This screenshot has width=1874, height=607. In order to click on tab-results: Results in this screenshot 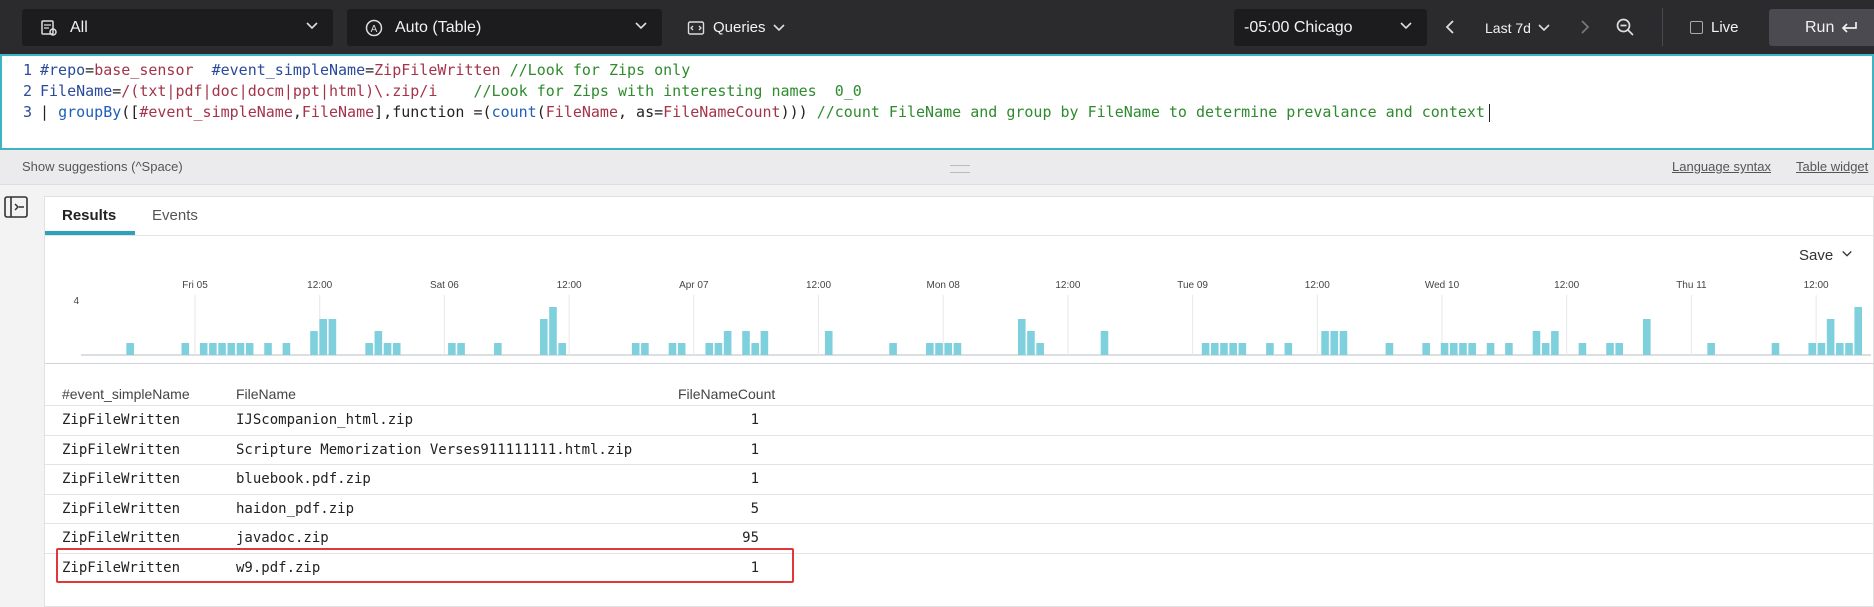, I will do `click(89, 215)`.